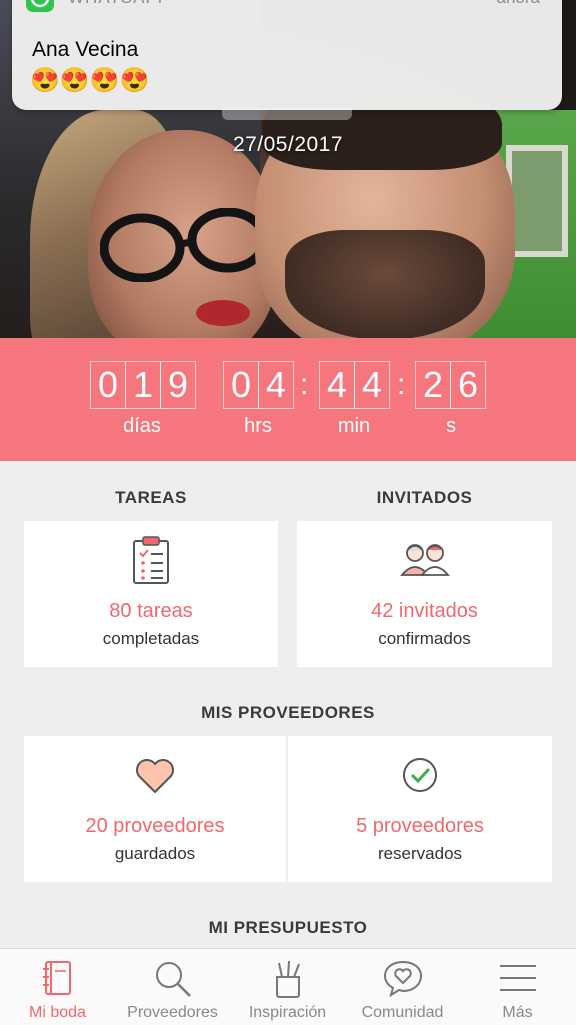  I want to click on booked-vendors-card: 5 proveedores reservados, so click(420, 809).